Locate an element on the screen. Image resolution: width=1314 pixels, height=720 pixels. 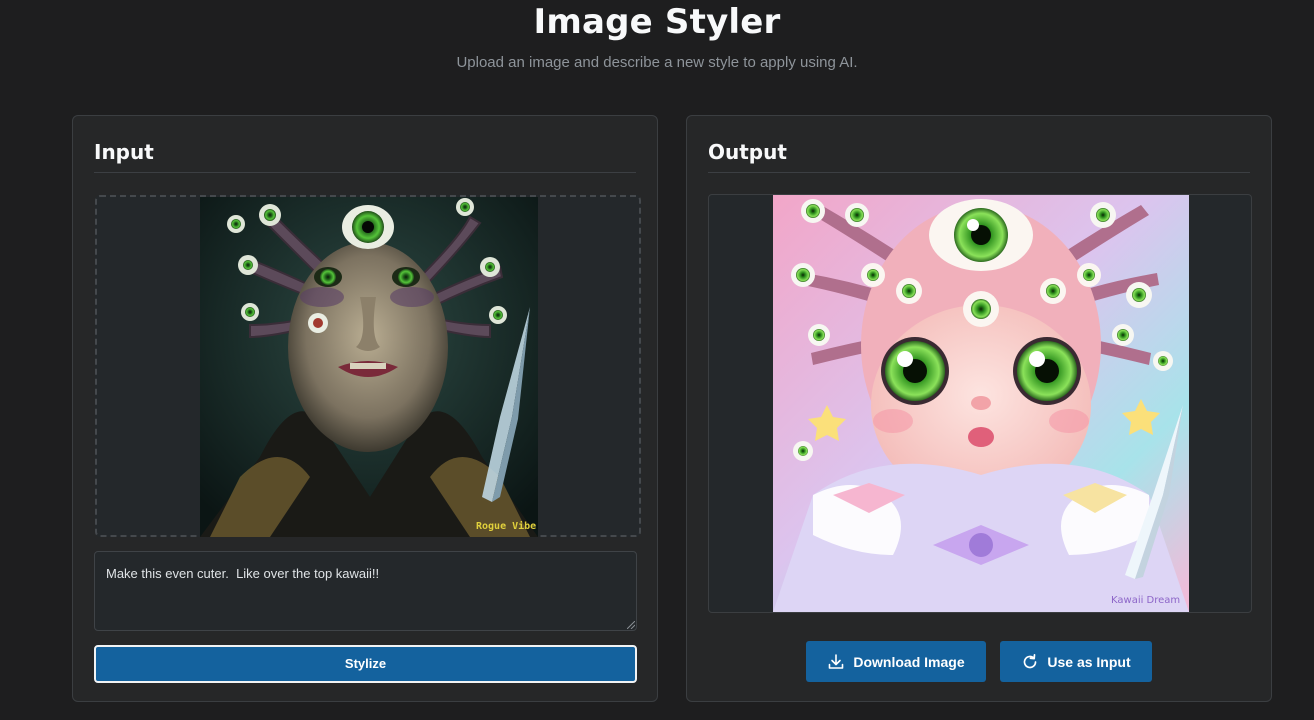
output-watermark: Kawaii Dream is located at coordinates (1145, 600).